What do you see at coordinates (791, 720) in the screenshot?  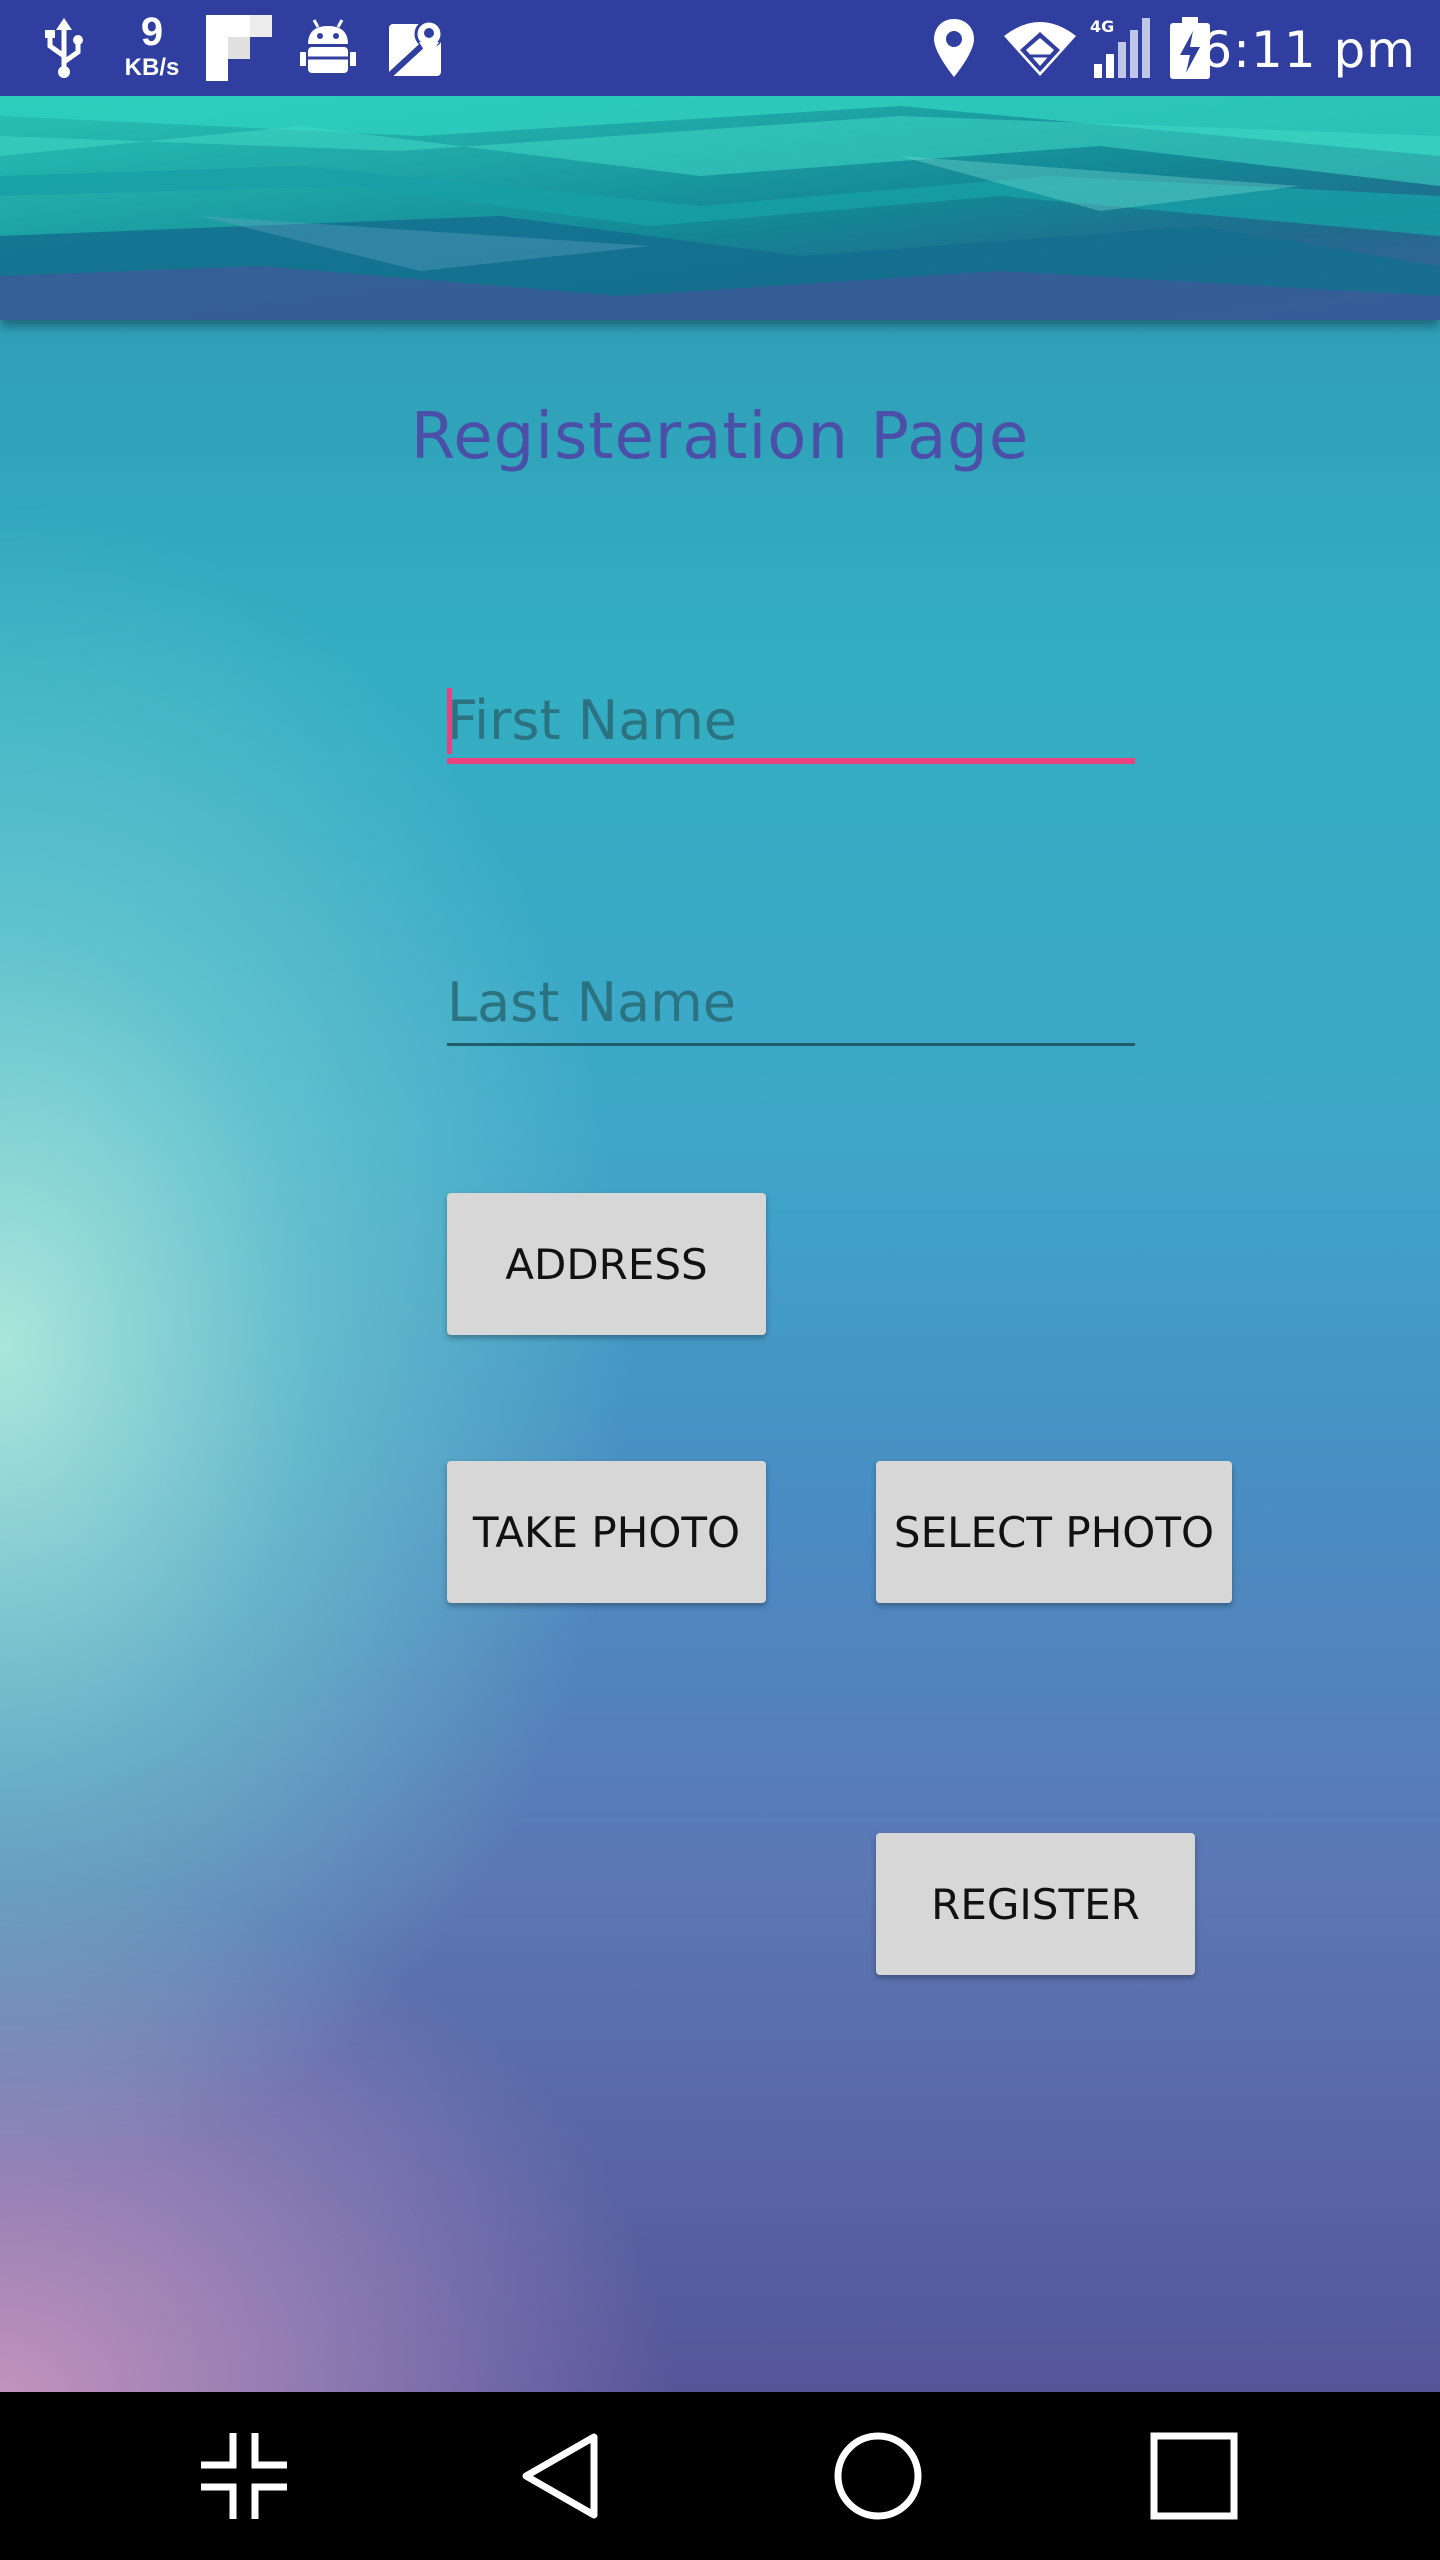 I see `first-name-input` at bounding box center [791, 720].